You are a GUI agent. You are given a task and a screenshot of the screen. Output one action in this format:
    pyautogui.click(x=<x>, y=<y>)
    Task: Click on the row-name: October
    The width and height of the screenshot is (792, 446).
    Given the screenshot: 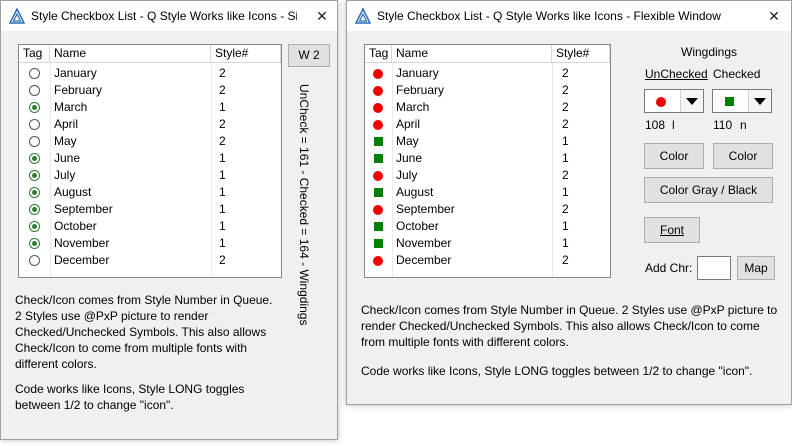 What is the action you would take?
    pyautogui.click(x=75, y=226)
    